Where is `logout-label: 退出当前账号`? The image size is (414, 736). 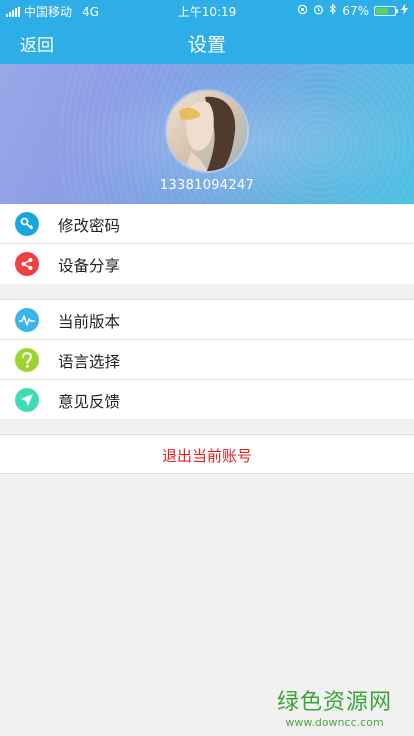
logout-label: 退出当前账号 is located at coordinates (206, 456).